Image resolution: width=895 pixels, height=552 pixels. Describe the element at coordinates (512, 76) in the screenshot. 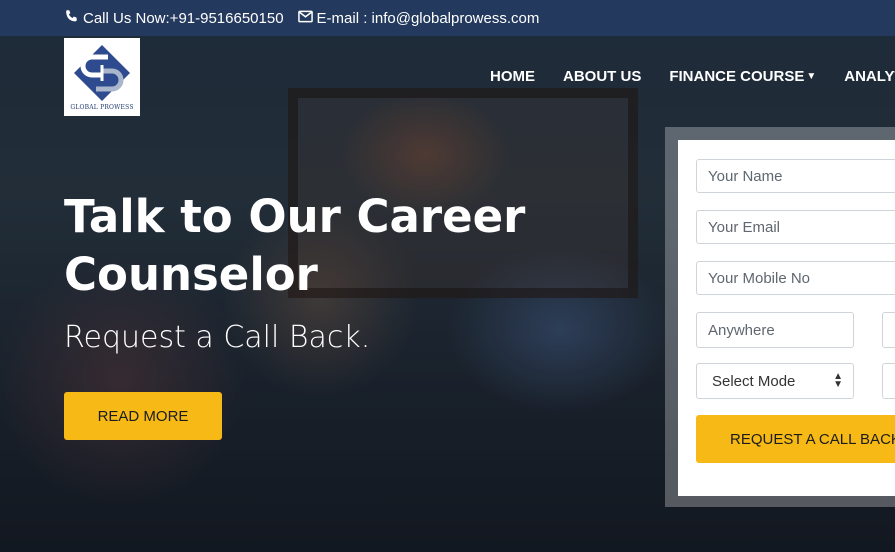

I see `nav-item-home: HOME` at that location.